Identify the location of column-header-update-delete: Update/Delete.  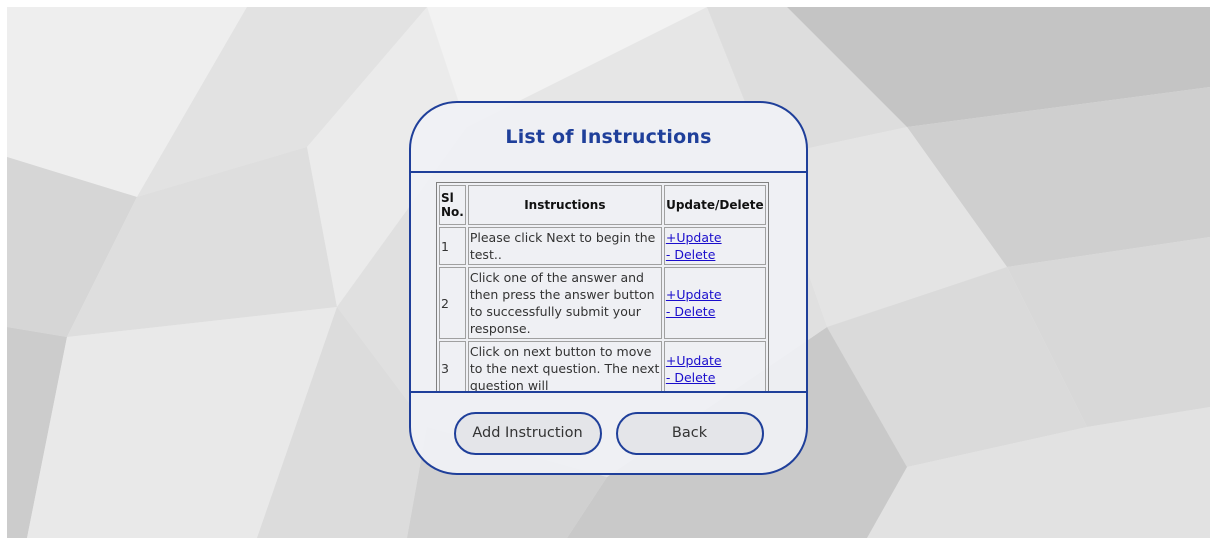
(714, 205).